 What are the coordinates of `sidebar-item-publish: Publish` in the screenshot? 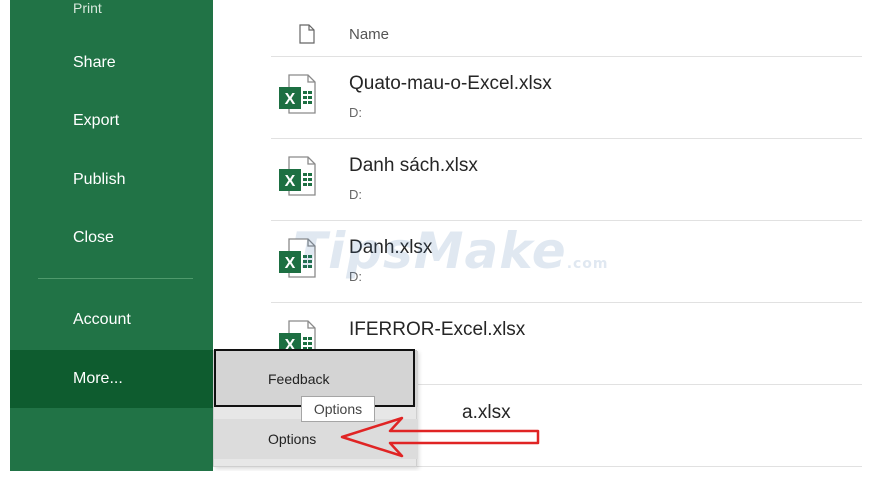 It's located at (111, 180).